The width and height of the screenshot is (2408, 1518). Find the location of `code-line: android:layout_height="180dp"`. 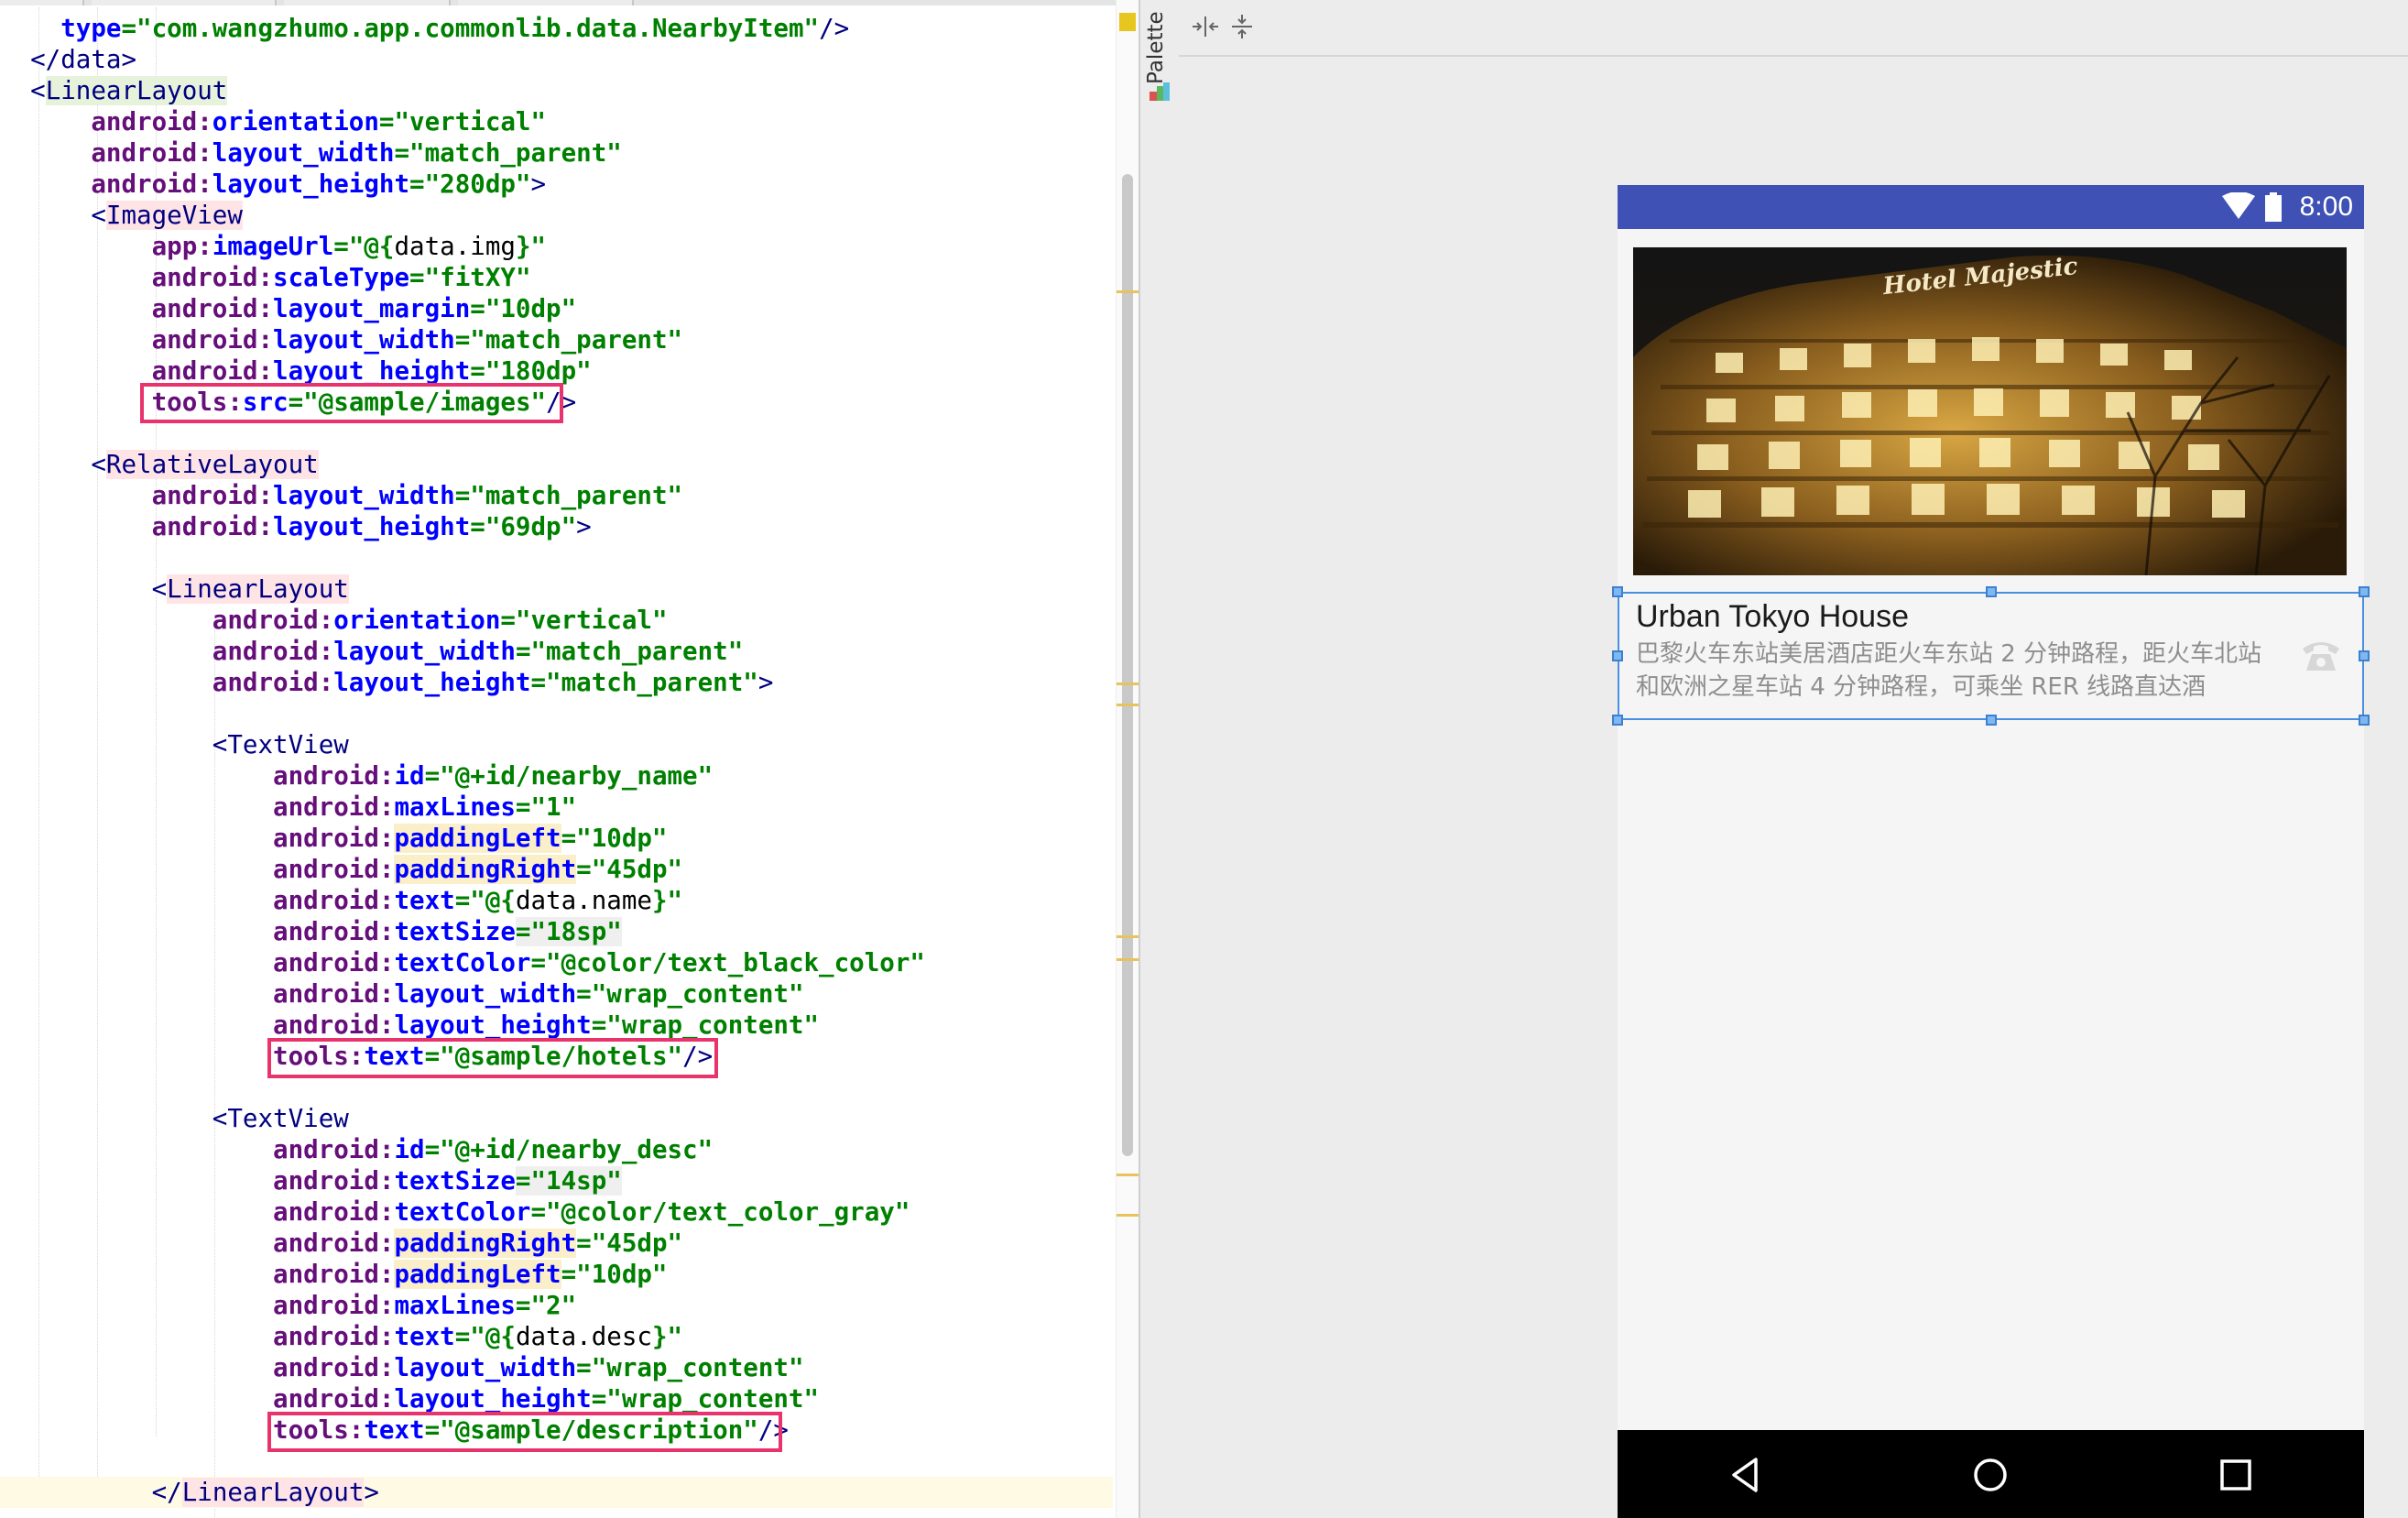

code-line: android:layout_height="180dp" is located at coordinates (556, 371).